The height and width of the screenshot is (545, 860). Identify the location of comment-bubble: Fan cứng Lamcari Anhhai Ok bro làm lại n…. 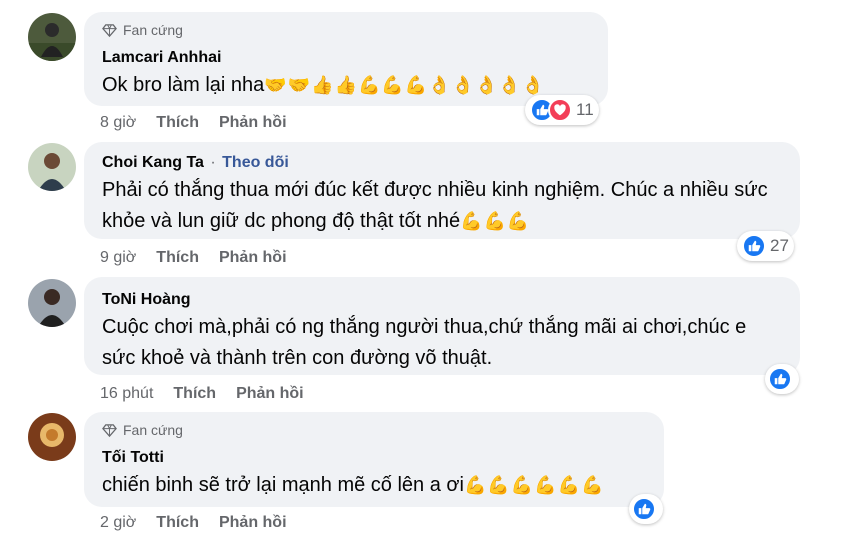
(346, 59).